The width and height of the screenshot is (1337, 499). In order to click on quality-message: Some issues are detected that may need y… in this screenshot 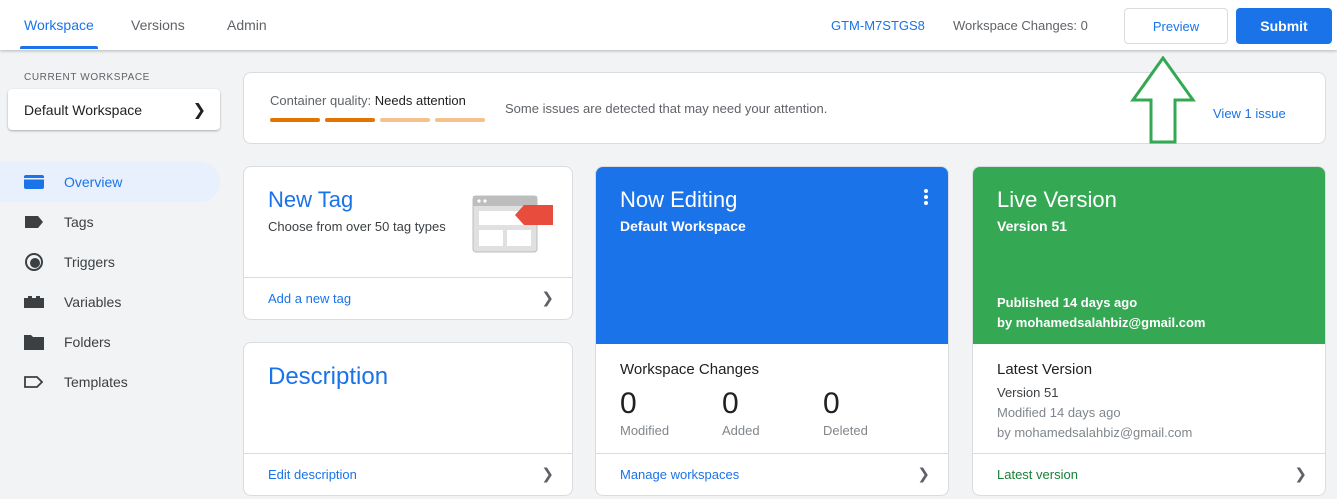, I will do `click(666, 108)`.